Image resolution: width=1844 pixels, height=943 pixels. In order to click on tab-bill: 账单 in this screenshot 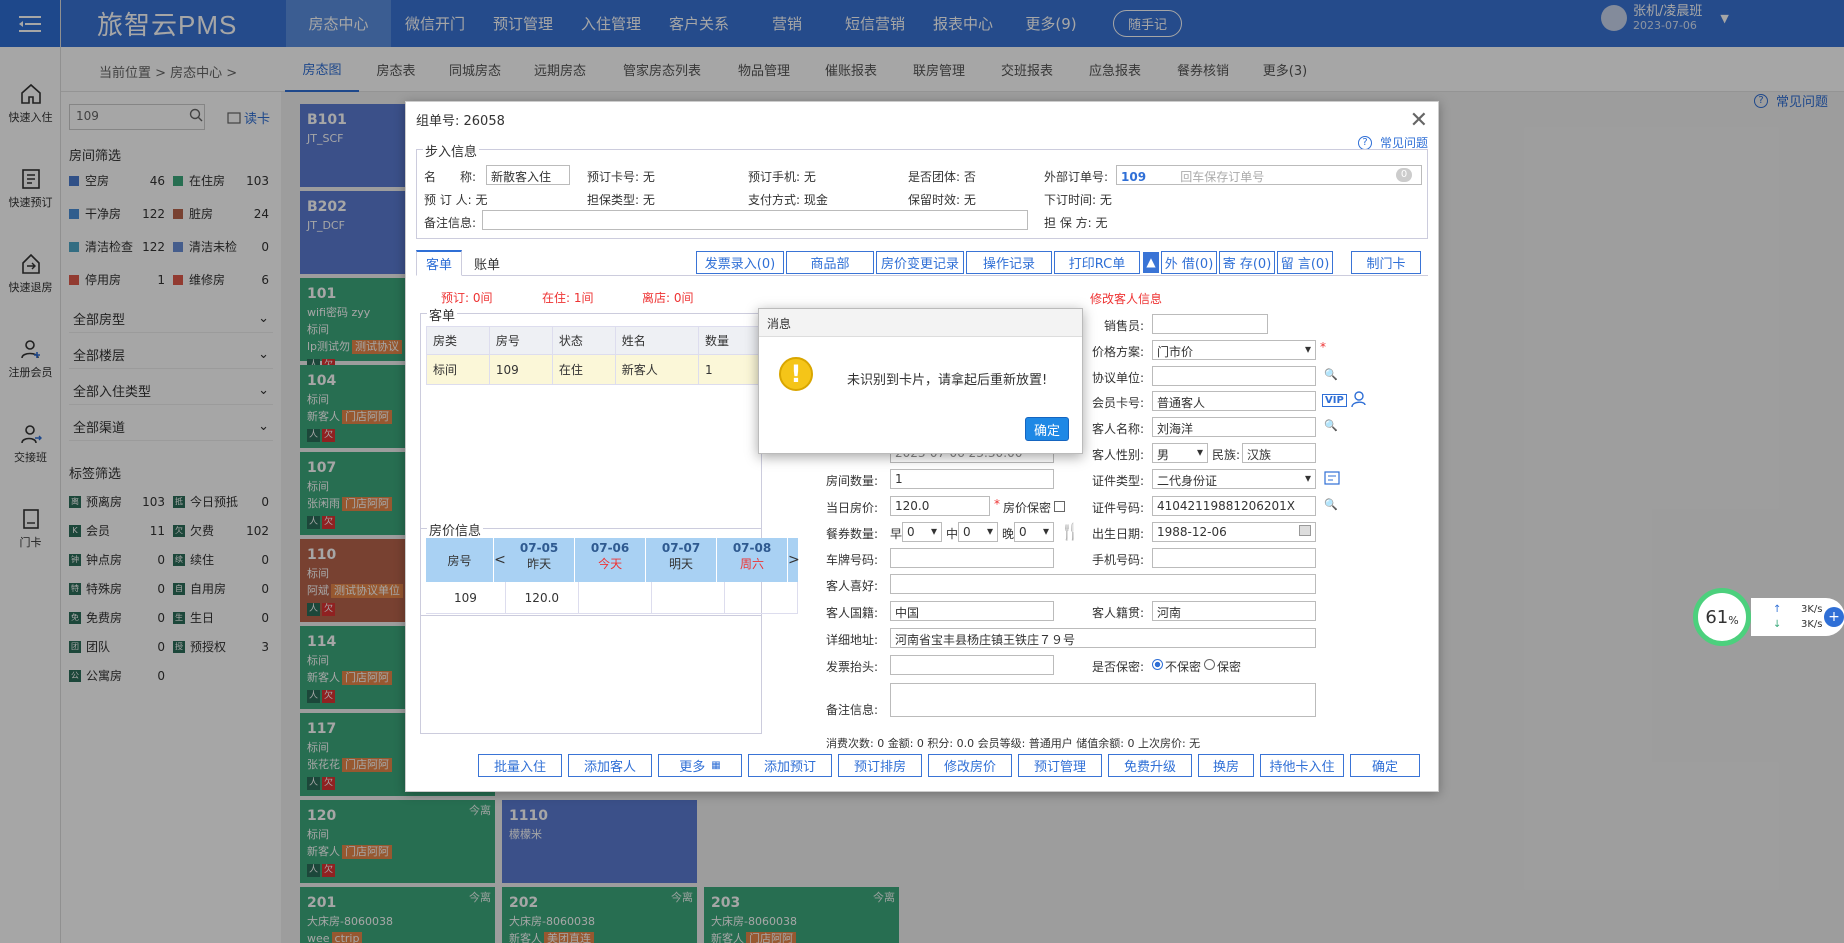, I will do `click(487, 263)`.